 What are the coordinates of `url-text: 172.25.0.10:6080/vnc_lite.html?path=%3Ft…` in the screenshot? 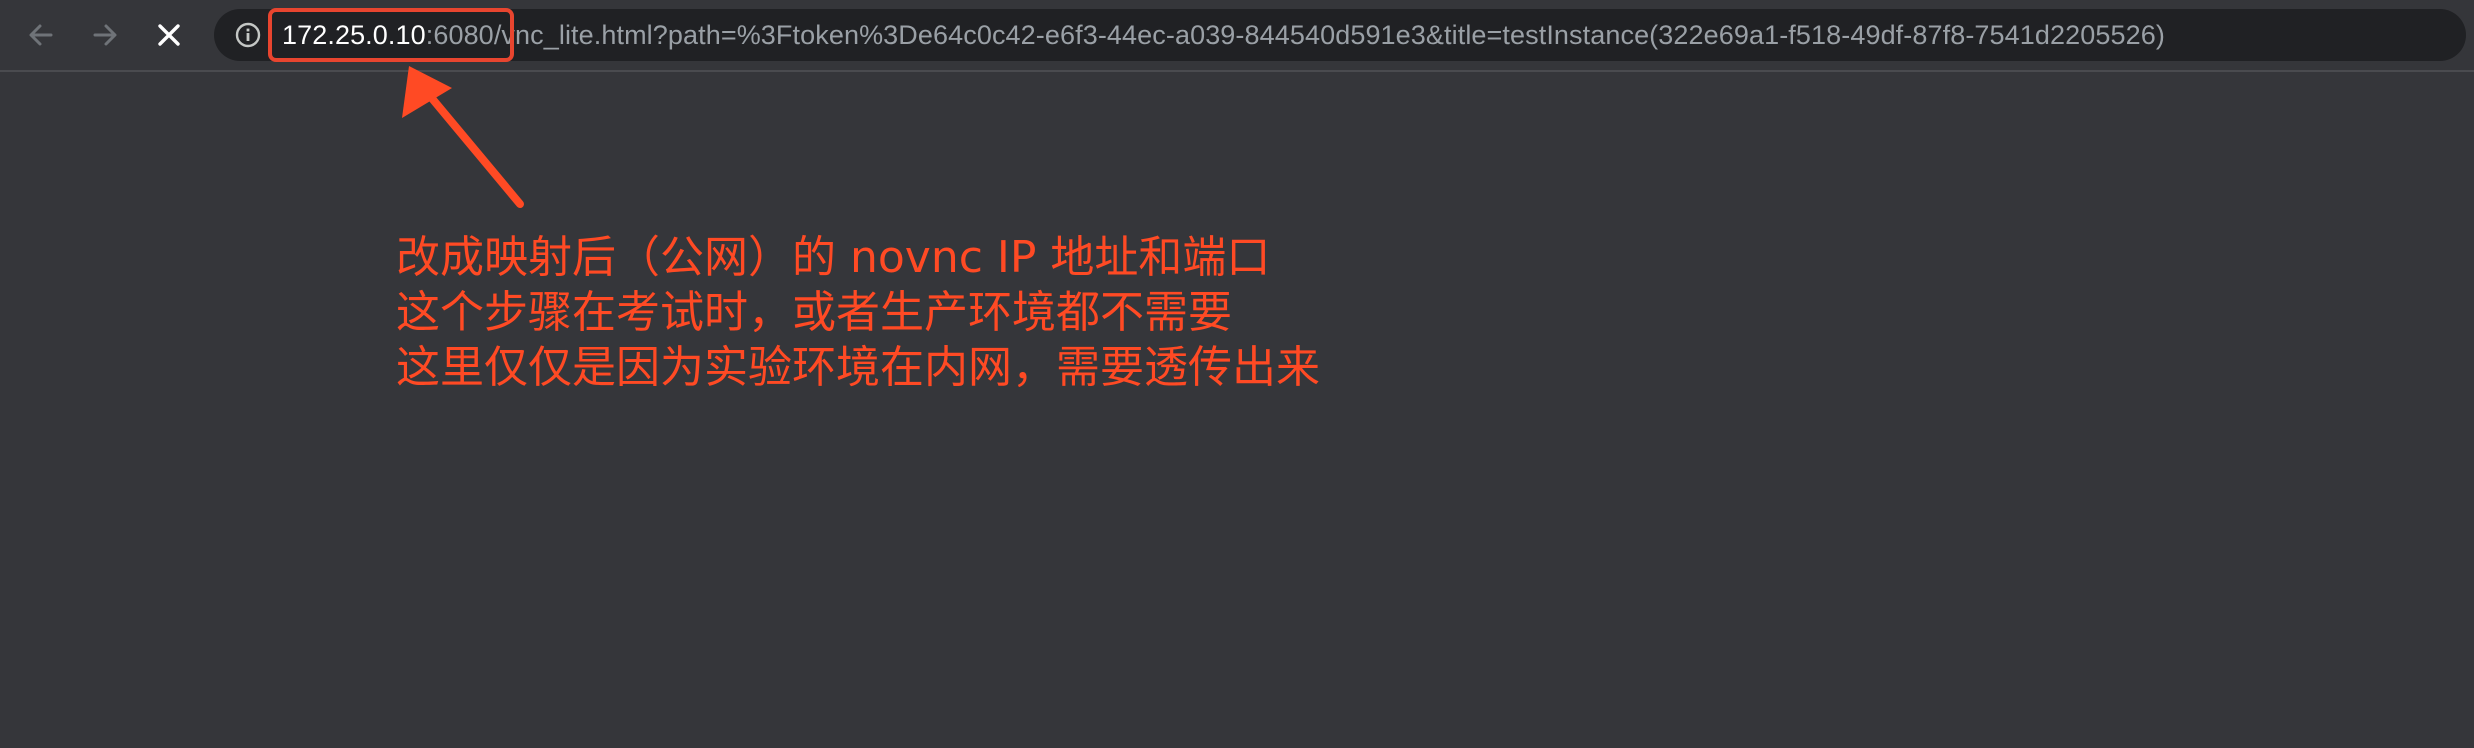 It's located at (1223, 35).